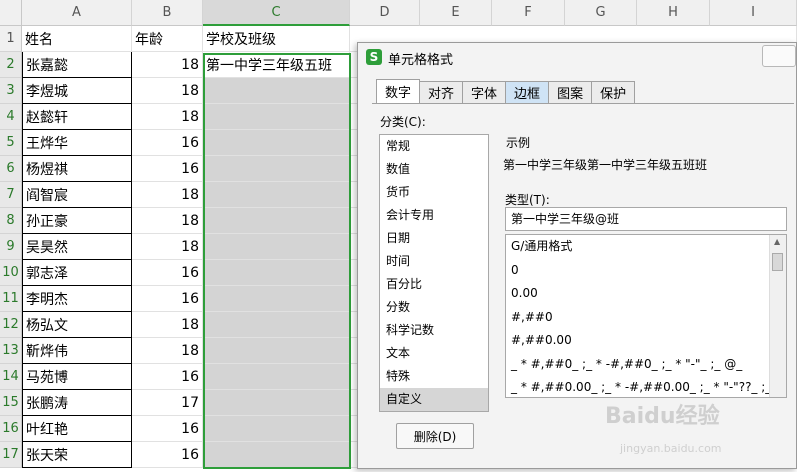  I want to click on row-header: 15, so click(11, 403).